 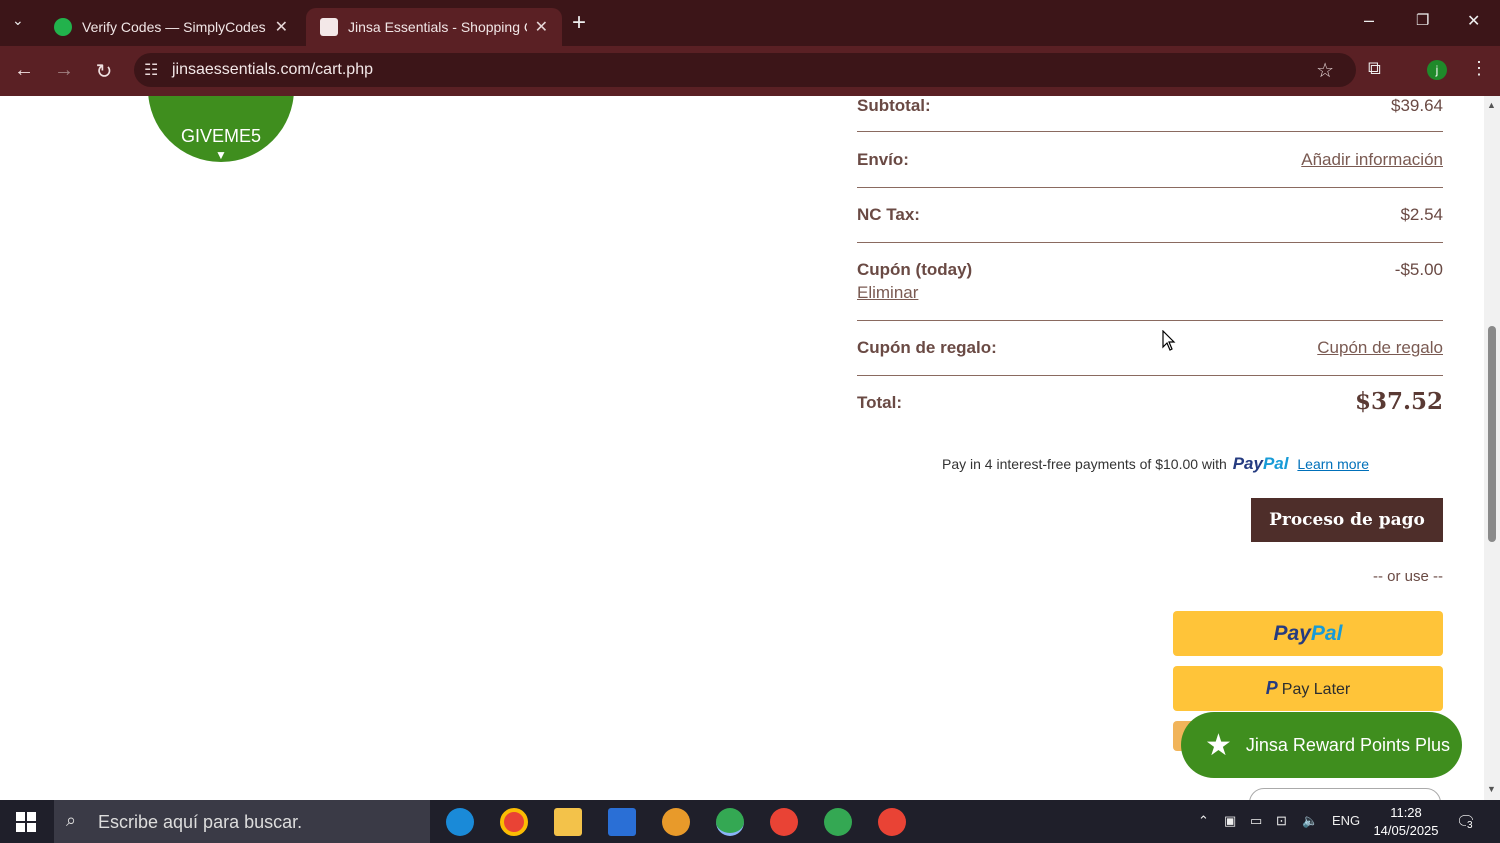 I want to click on coupon-badge: GIVEME5 ▼, so click(x=221, y=129).